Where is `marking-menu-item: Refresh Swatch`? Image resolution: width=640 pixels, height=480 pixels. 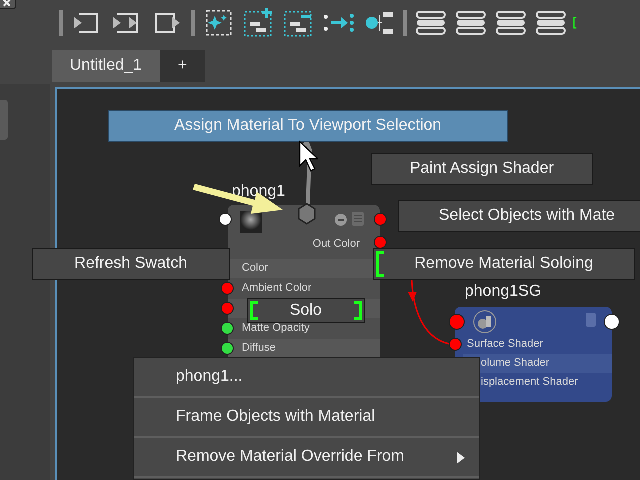 marking-menu-item: Refresh Swatch is located at coordinates (131, 264).